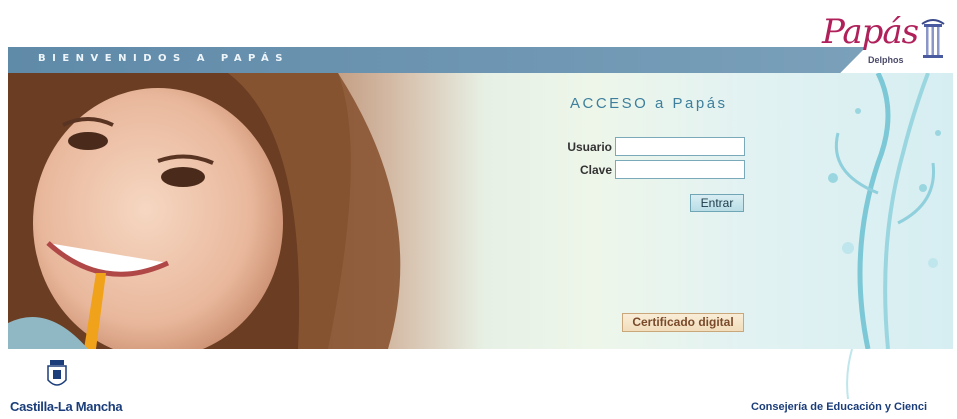 Image resolution: width=957 pixels, height=419 pixels. What do you see at coordinates (683, 322) in the screenshot?
I see `certificado-digital-button: Certificado digital` at bounding box center [683, 322].